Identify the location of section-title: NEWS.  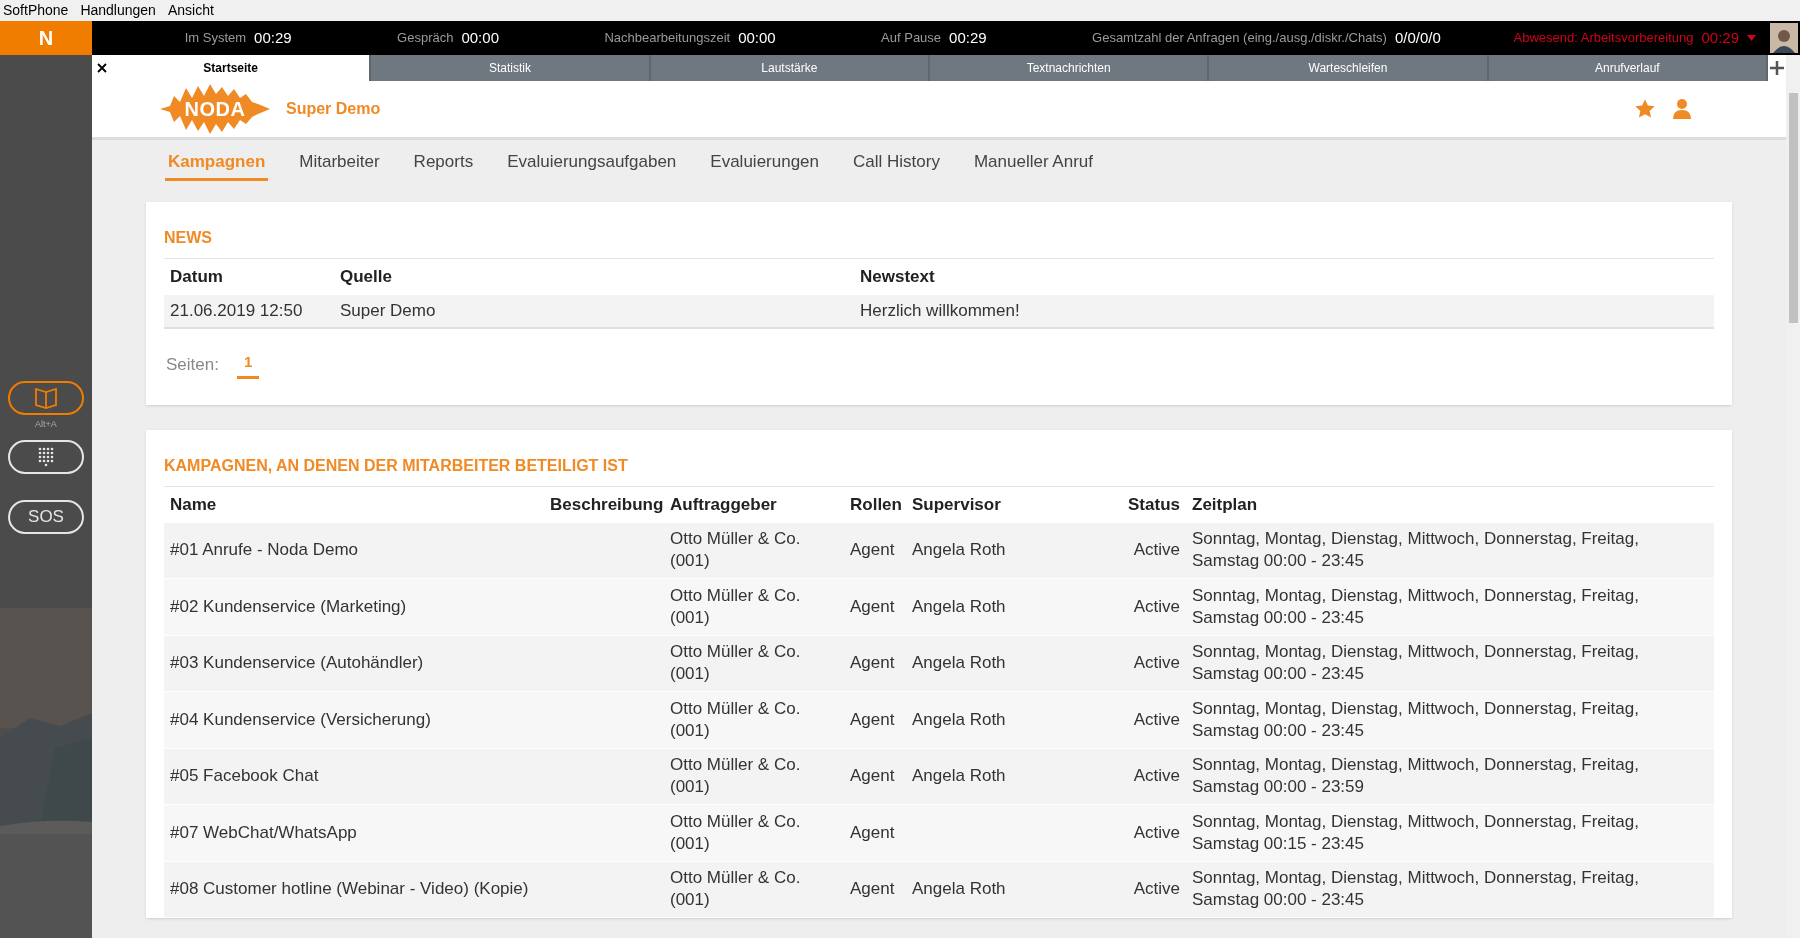
(939, 242).